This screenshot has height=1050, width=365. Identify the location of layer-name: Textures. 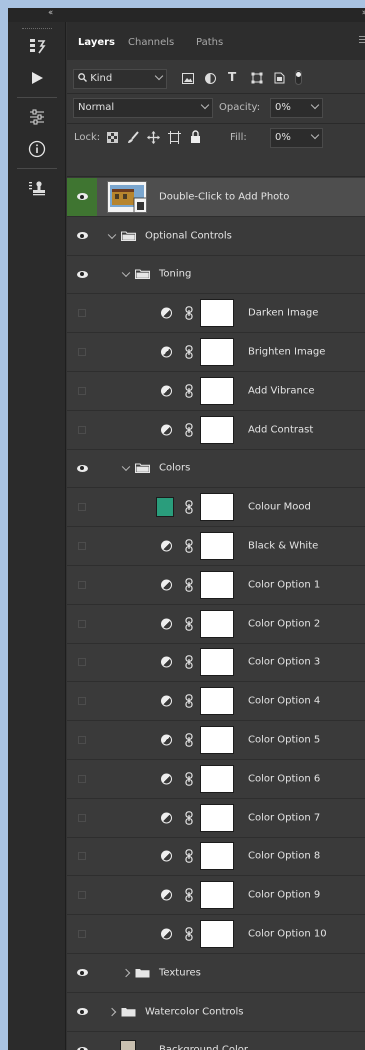
(180, 972).